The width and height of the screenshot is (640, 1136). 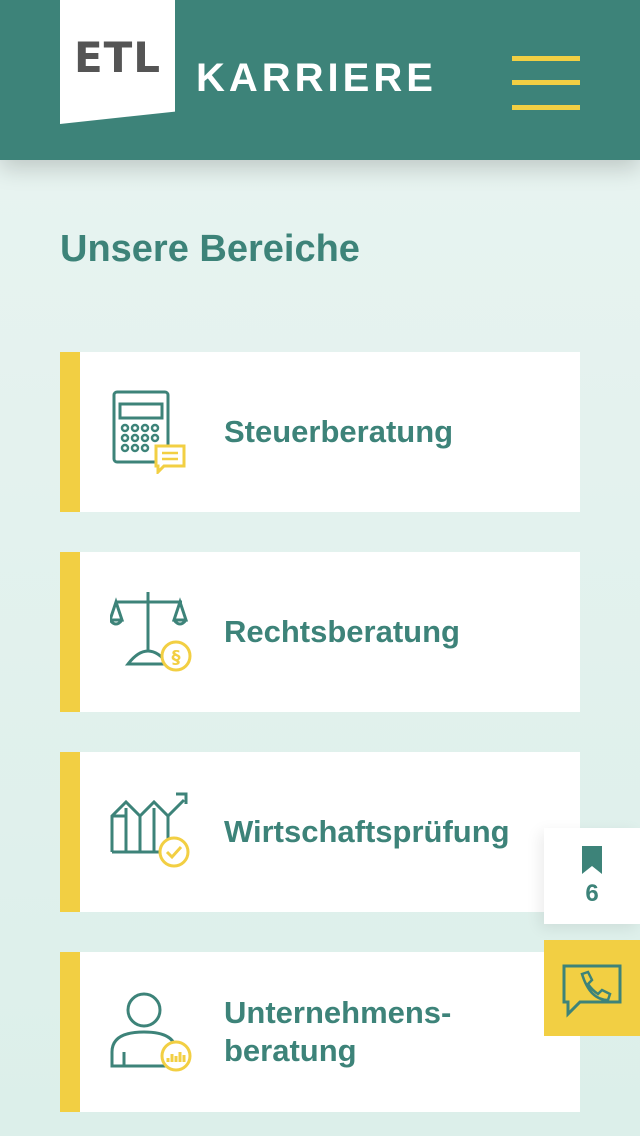 What do you see at coordinates (592, 876) in the screenshot?
I see `bookmark-tab: 6` at bounding box center [592, 876].